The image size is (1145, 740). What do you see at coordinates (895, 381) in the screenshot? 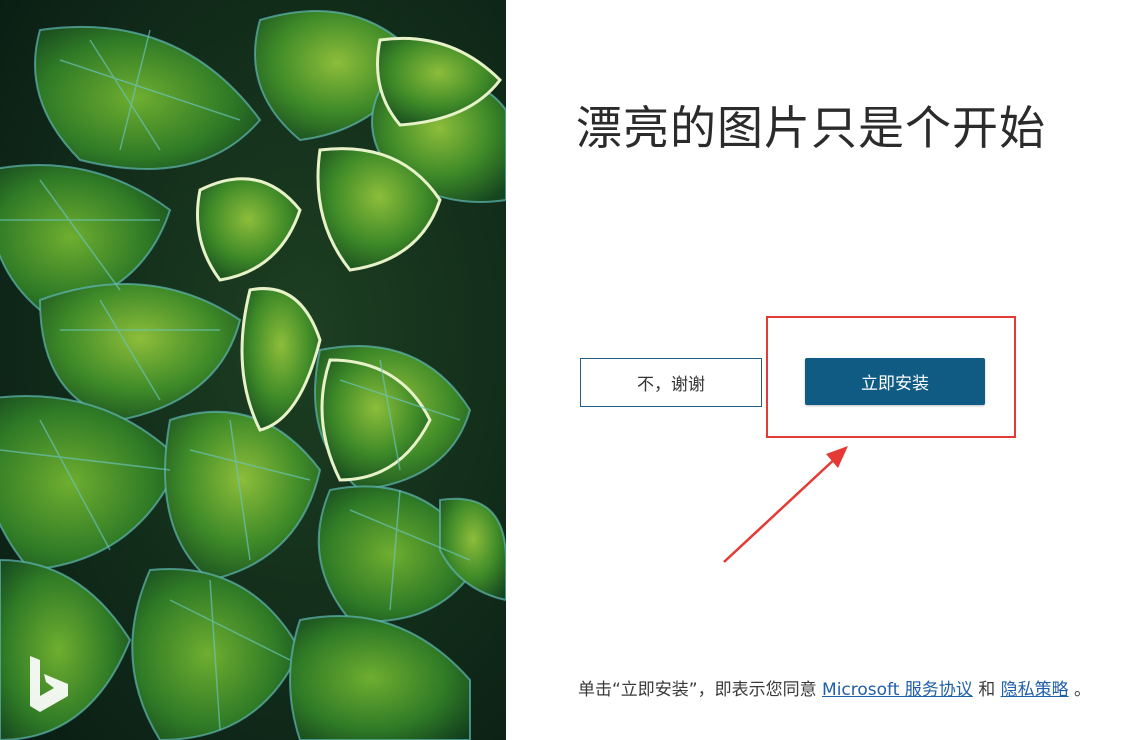
I see `install-now-button: 立即安装` at bounding box center [895, 381].